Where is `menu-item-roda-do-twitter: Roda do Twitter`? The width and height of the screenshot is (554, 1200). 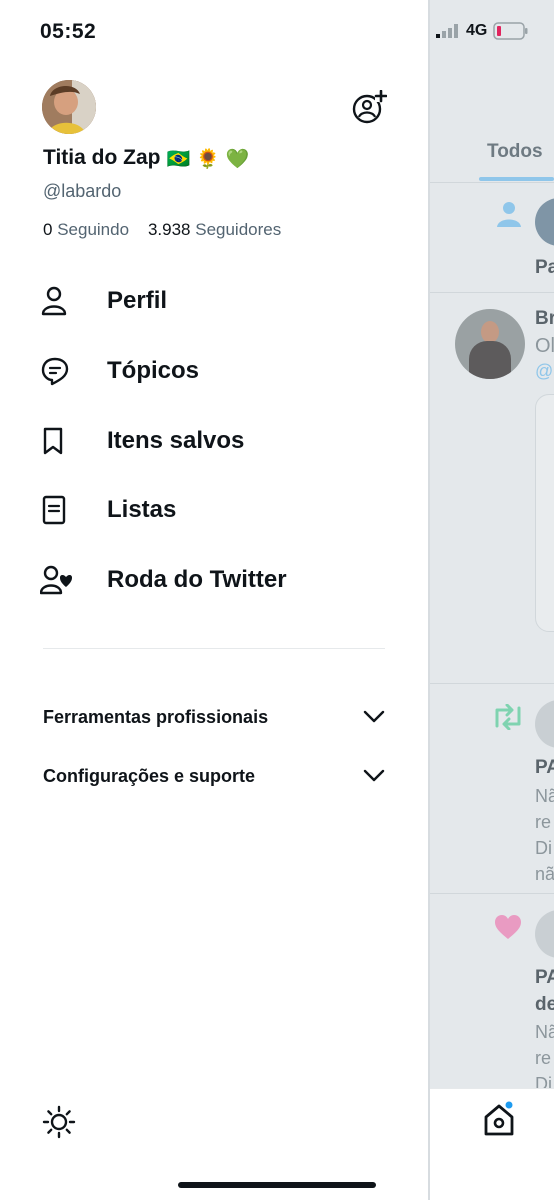 menu-item-roda-do-twitter: Roda do Twitter is located at coordinates (225, 580).